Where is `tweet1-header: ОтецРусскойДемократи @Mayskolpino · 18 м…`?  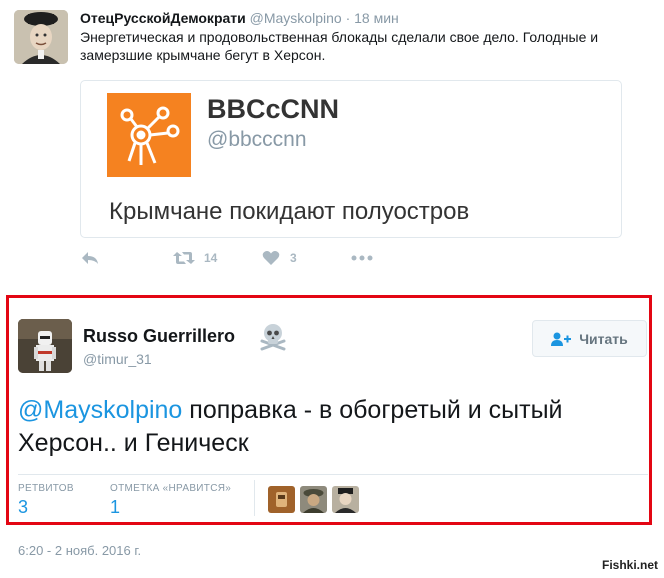 tweet1-header: ОтецРусскойДемократи @Mayskolpino · 18 м… is located at coordinates (239, 18).